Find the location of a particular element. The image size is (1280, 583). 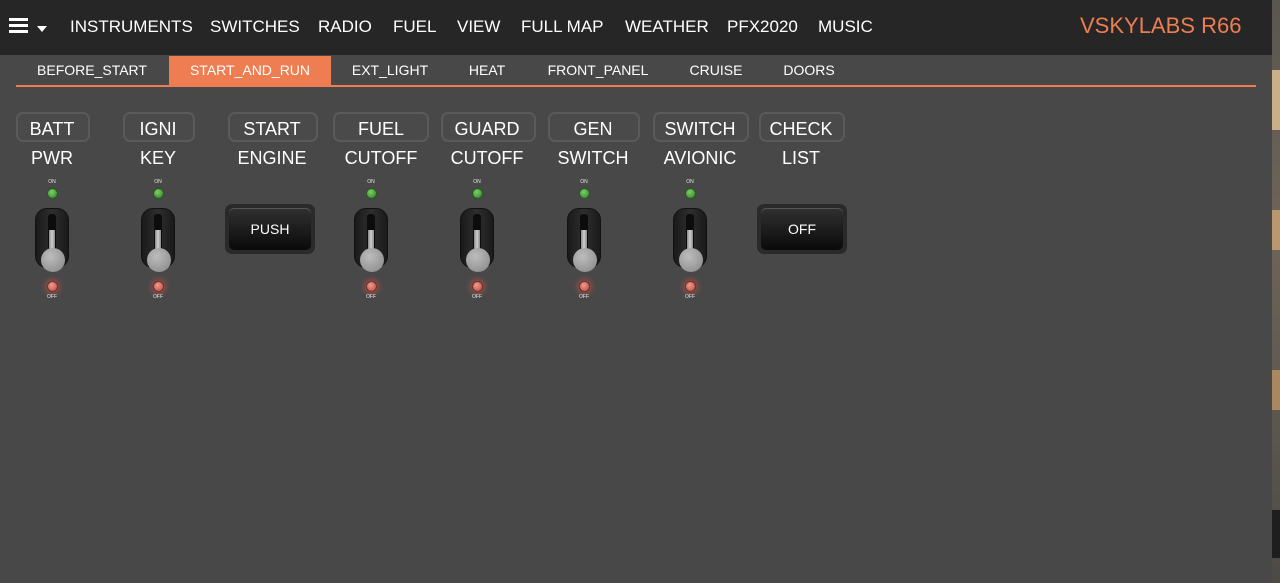

batt-off-caption: OFF is located at coordinates (52, 297).